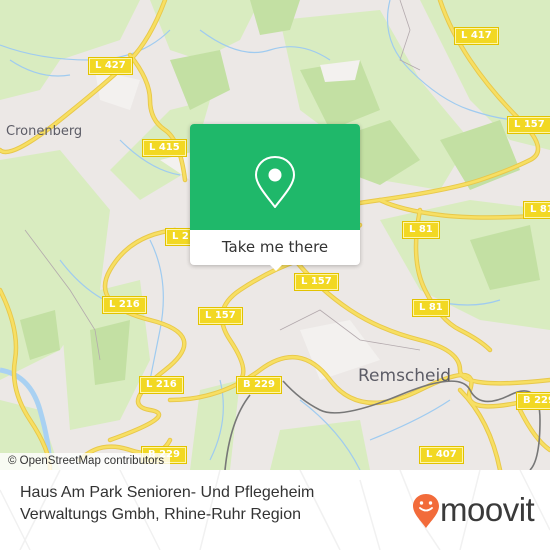  Describe the element at coordinates (476, 36) in the screenshot. I see `road-shield-l417: L 417` at that location.